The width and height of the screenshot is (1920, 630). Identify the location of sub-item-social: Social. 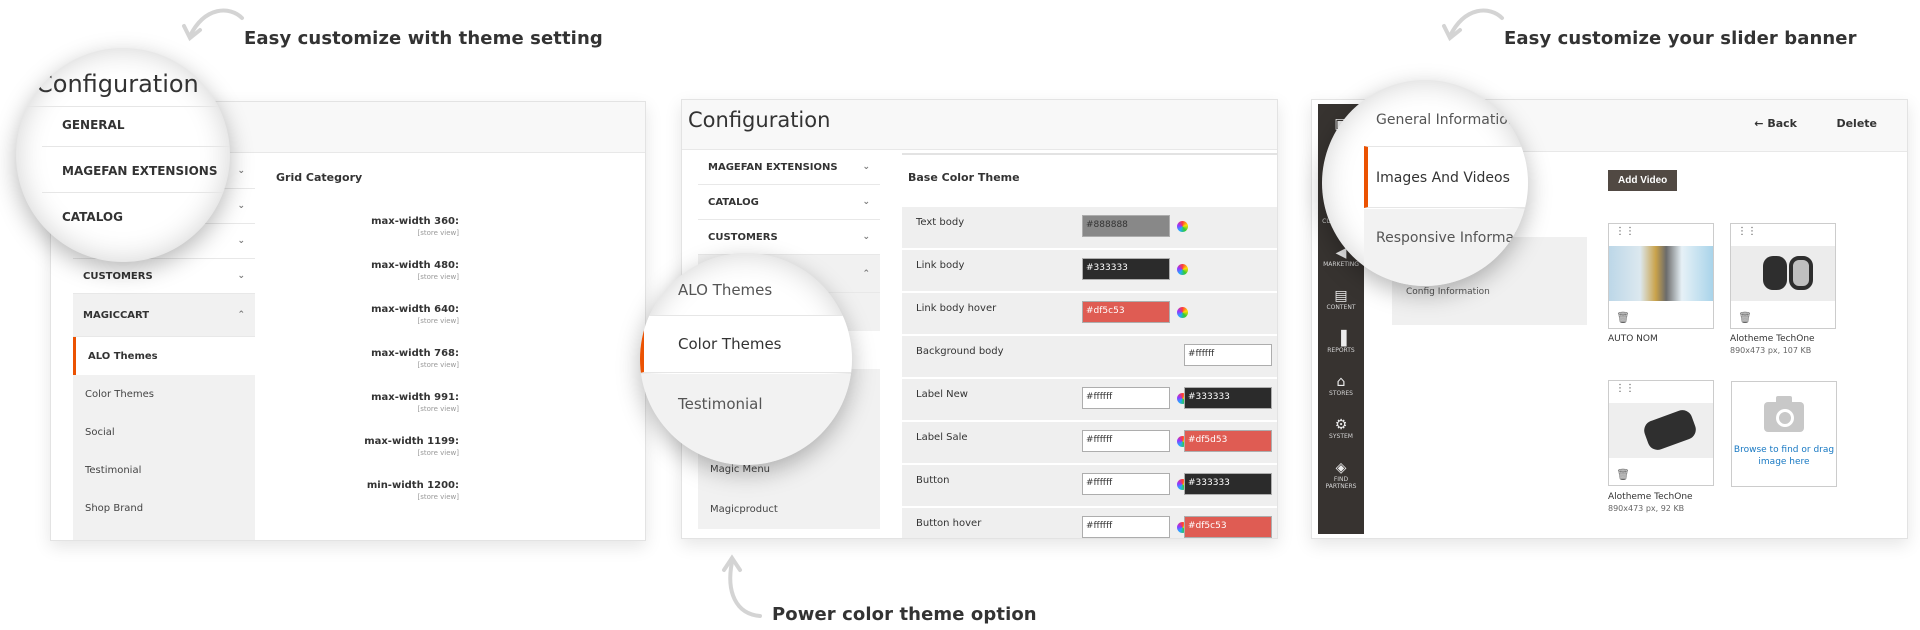
(164, 432).